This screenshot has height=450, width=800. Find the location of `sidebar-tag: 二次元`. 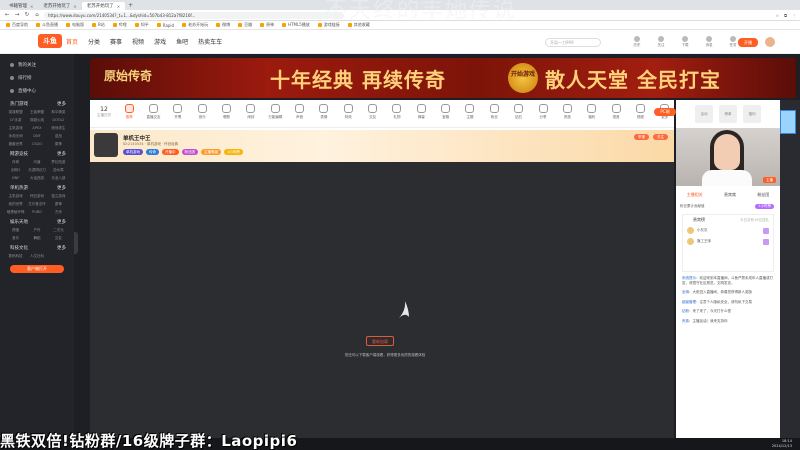

sidebar-tag: 二次元 is located at coordinates (58, 230).